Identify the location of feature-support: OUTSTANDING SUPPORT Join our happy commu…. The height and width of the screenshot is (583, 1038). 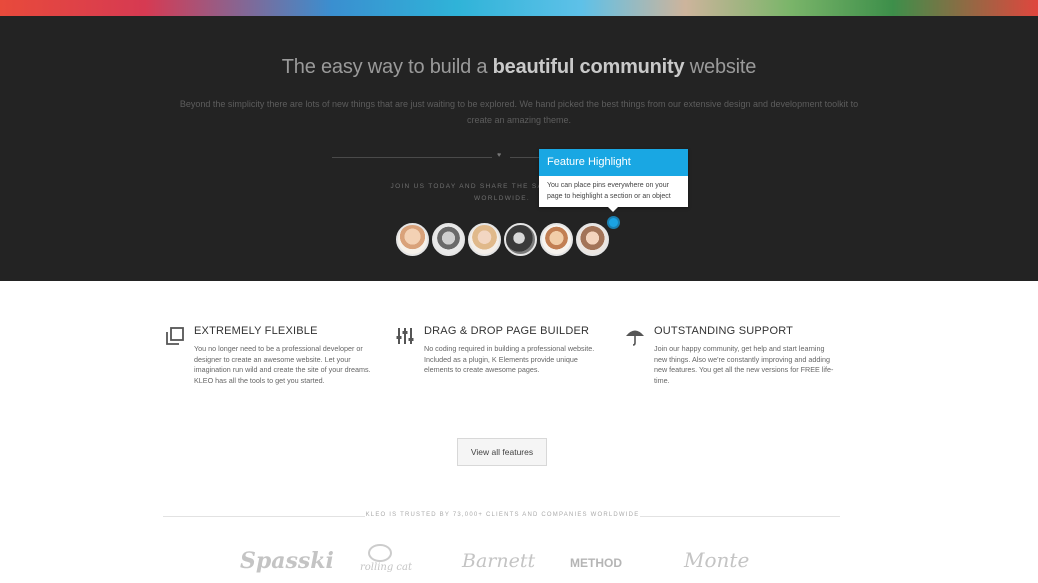
(732, 355).